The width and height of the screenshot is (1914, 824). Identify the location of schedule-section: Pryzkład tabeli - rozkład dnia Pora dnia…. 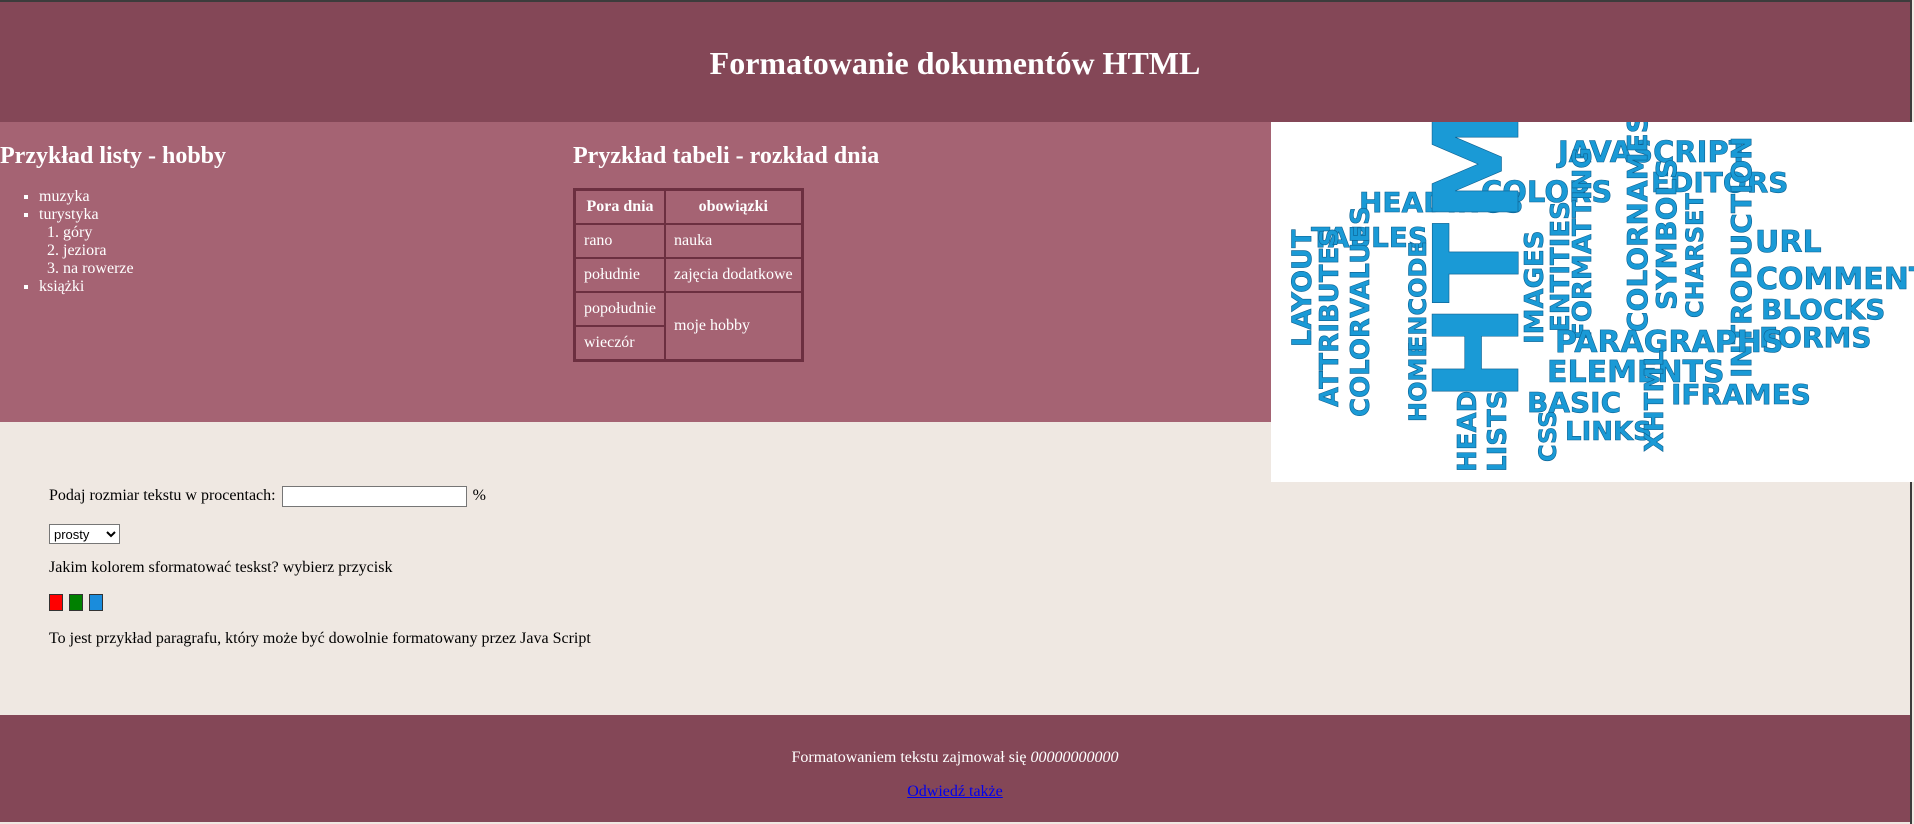
(726, 252).